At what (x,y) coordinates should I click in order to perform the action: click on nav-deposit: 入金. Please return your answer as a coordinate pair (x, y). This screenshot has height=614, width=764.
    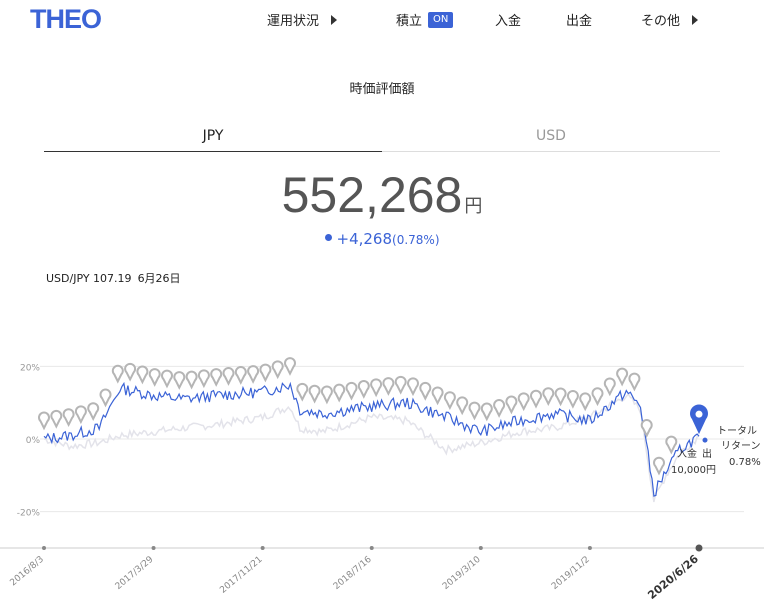
    Looking at the image, I should click on (508, 19).